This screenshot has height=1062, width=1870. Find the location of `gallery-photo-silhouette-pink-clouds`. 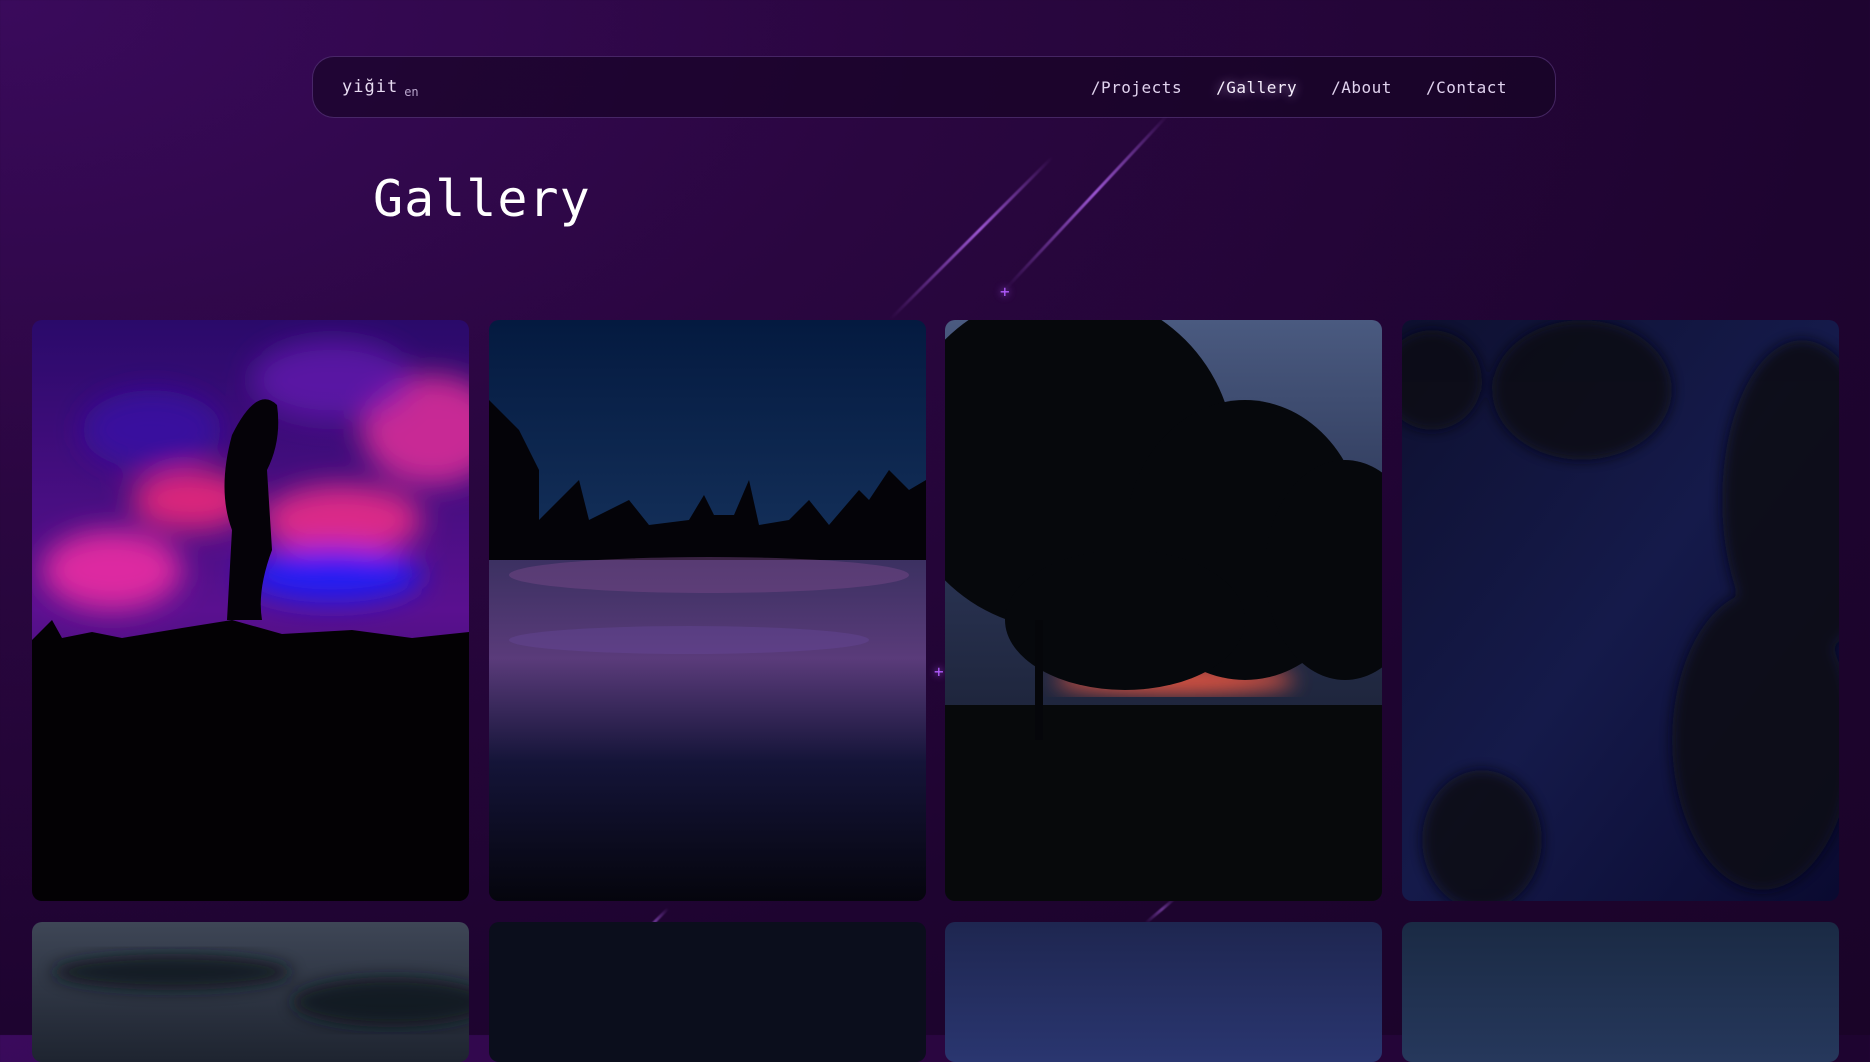

gallery-photo-silhouette-pink-clouds is located at coordinates (250, 610).